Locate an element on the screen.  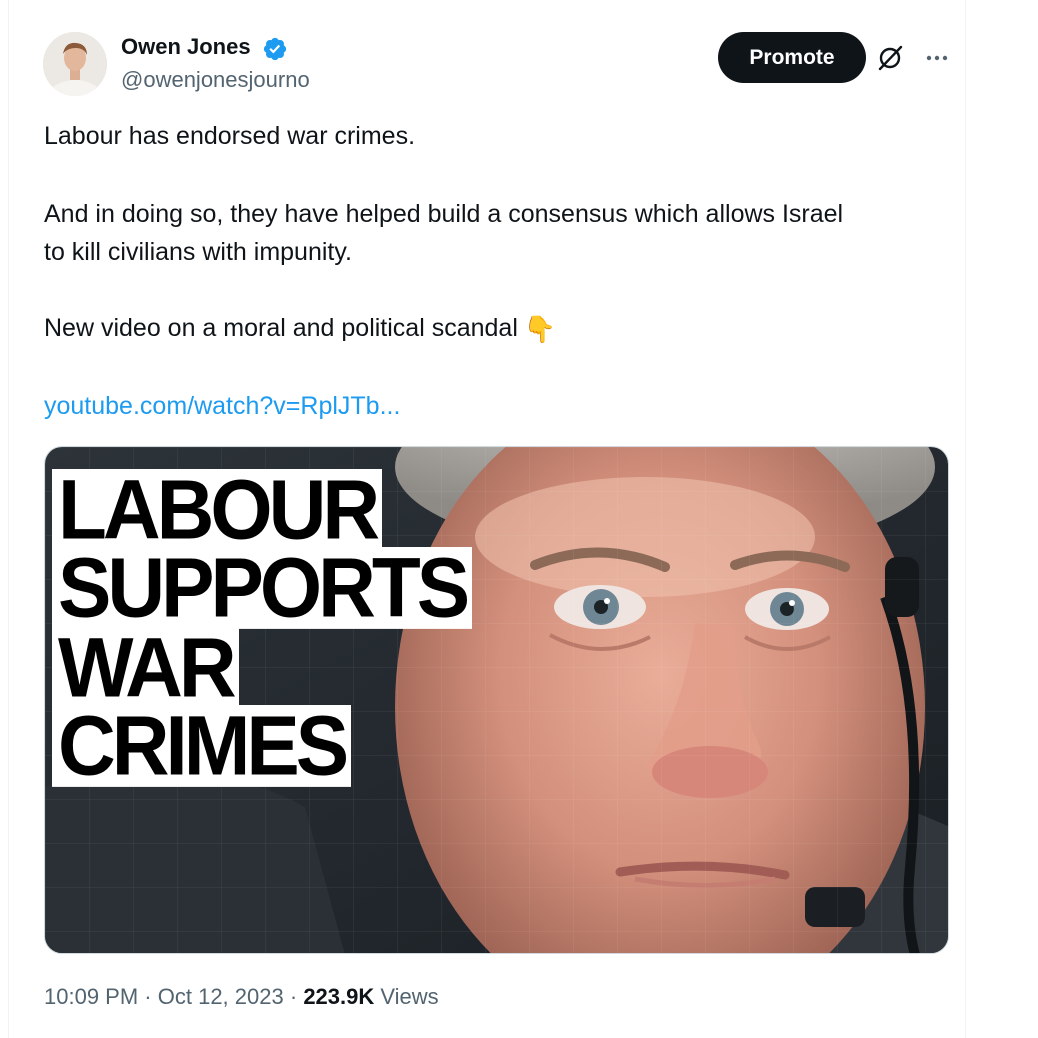
tweet-time: 10:09 PM is located at coordinates (91, 996).